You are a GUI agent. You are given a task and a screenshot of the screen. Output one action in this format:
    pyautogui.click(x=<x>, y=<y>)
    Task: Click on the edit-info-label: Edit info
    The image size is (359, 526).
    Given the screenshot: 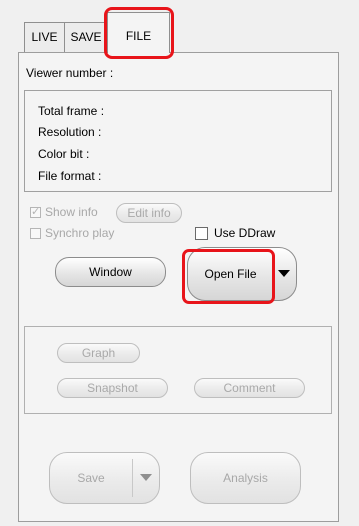 What is the action you would take?
    pyautogui.click(x=149, y=213)
    